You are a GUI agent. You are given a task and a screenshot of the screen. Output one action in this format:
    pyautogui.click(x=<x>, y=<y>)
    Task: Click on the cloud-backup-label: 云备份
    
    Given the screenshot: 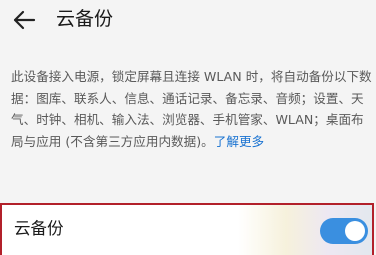 What is the action you would take?
    pyautogui.click(x=39, y=228)
    